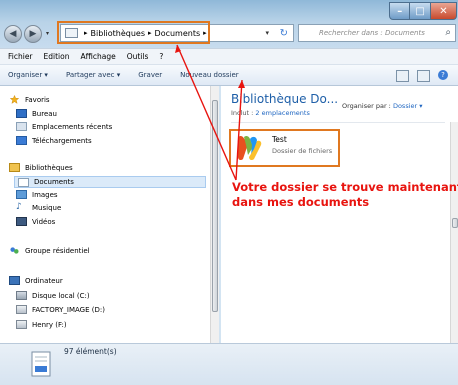  I want to click on organize-button: Organiser ▾, so click(28, 75).